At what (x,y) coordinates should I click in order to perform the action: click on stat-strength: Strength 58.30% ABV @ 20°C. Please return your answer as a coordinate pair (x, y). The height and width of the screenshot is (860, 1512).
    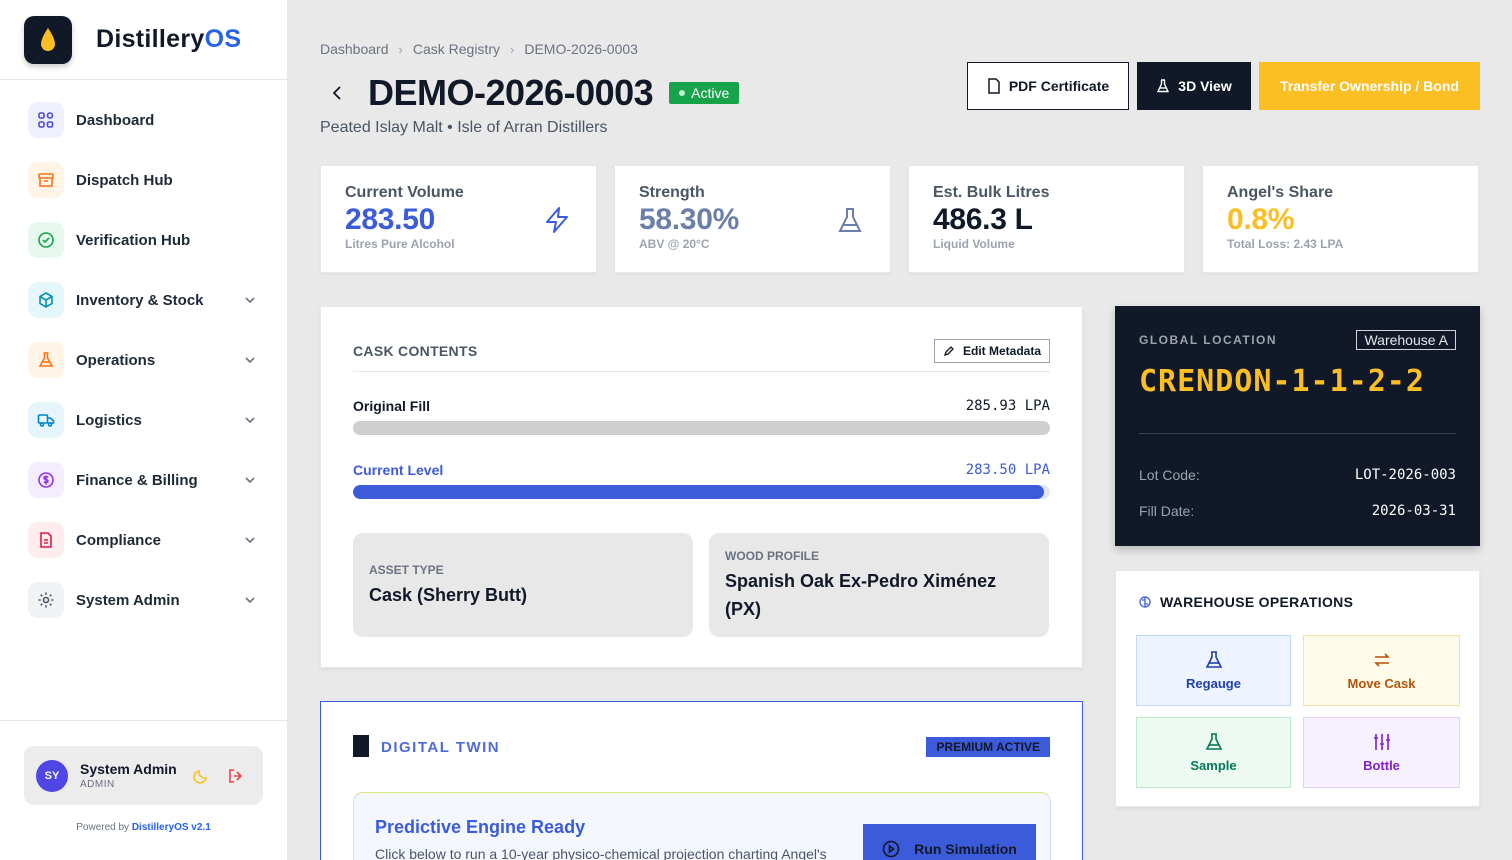
    Looking at the image, I should click on (752, 219).